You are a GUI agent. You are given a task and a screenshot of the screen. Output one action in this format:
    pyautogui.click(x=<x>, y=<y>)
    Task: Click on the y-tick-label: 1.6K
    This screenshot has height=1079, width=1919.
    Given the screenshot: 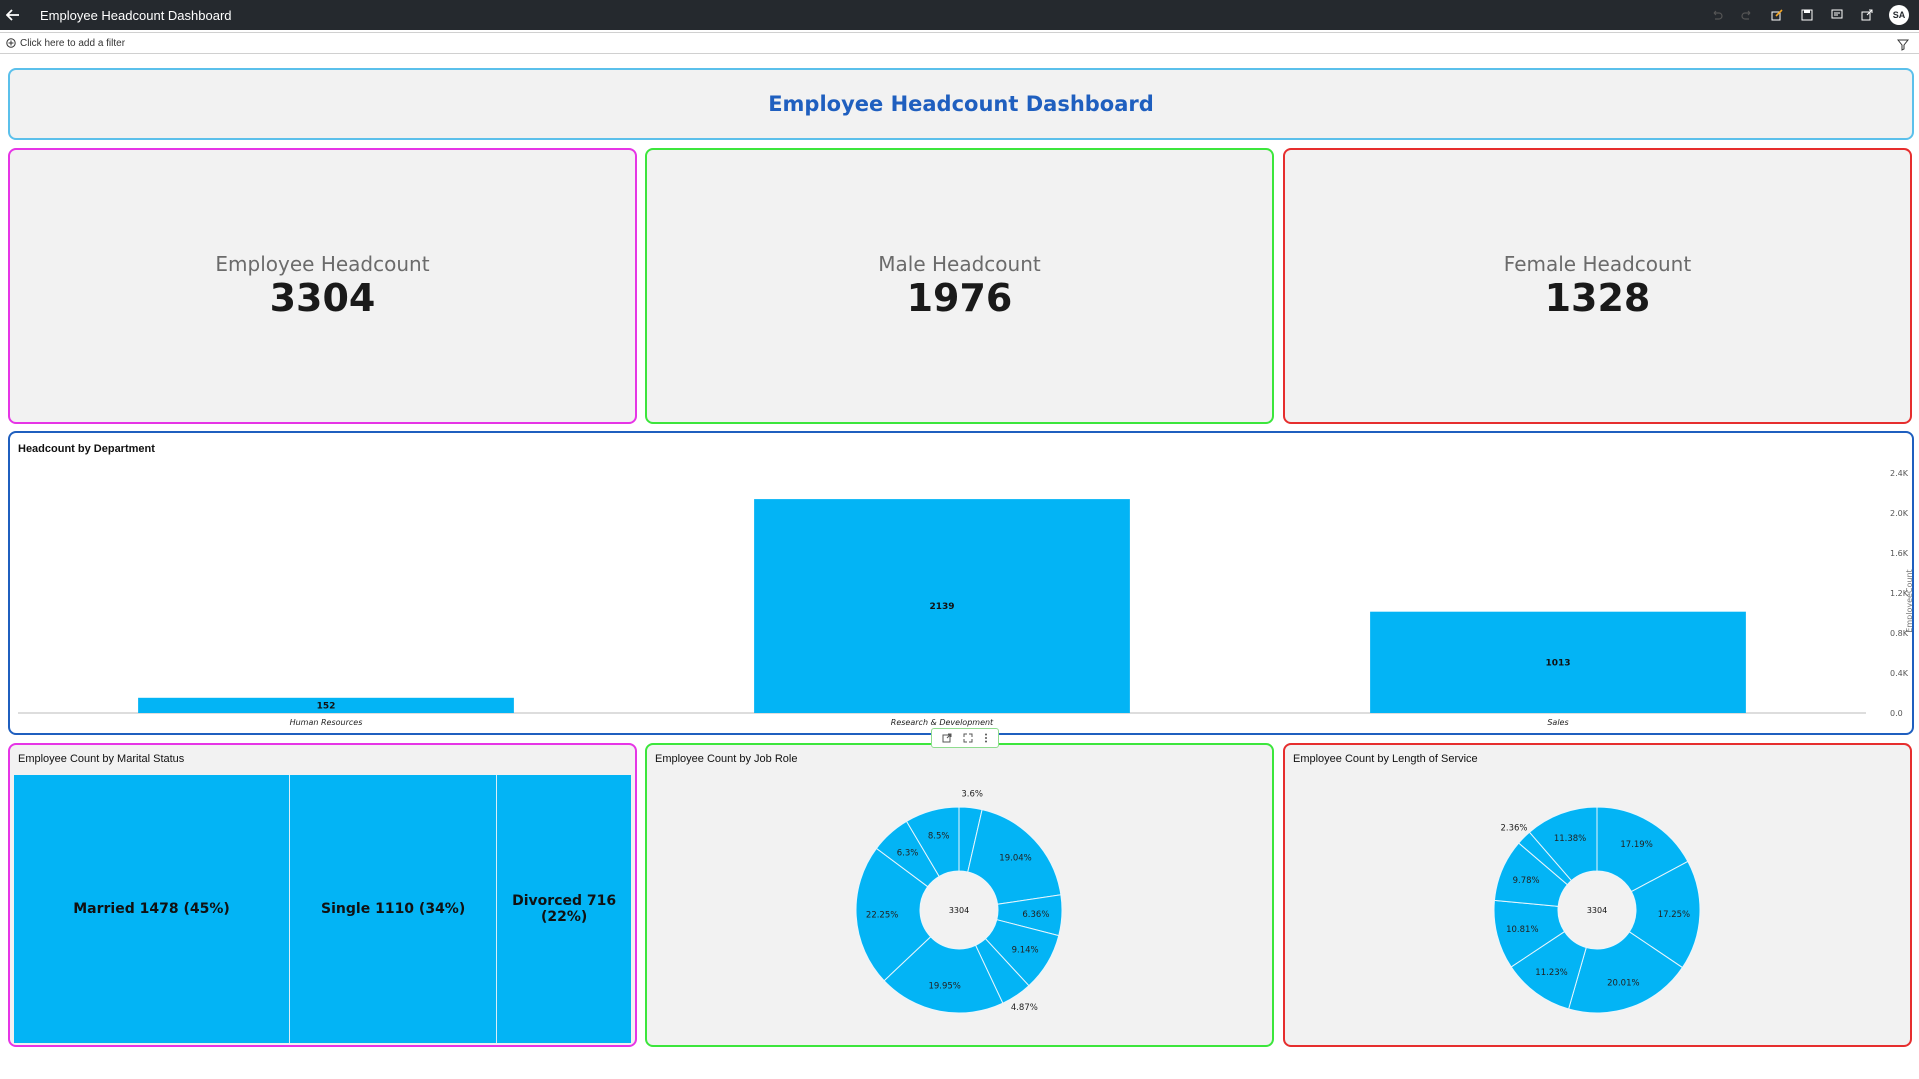 What is the action you would take?
    pyautogui.click(x=1899, y=553)
    